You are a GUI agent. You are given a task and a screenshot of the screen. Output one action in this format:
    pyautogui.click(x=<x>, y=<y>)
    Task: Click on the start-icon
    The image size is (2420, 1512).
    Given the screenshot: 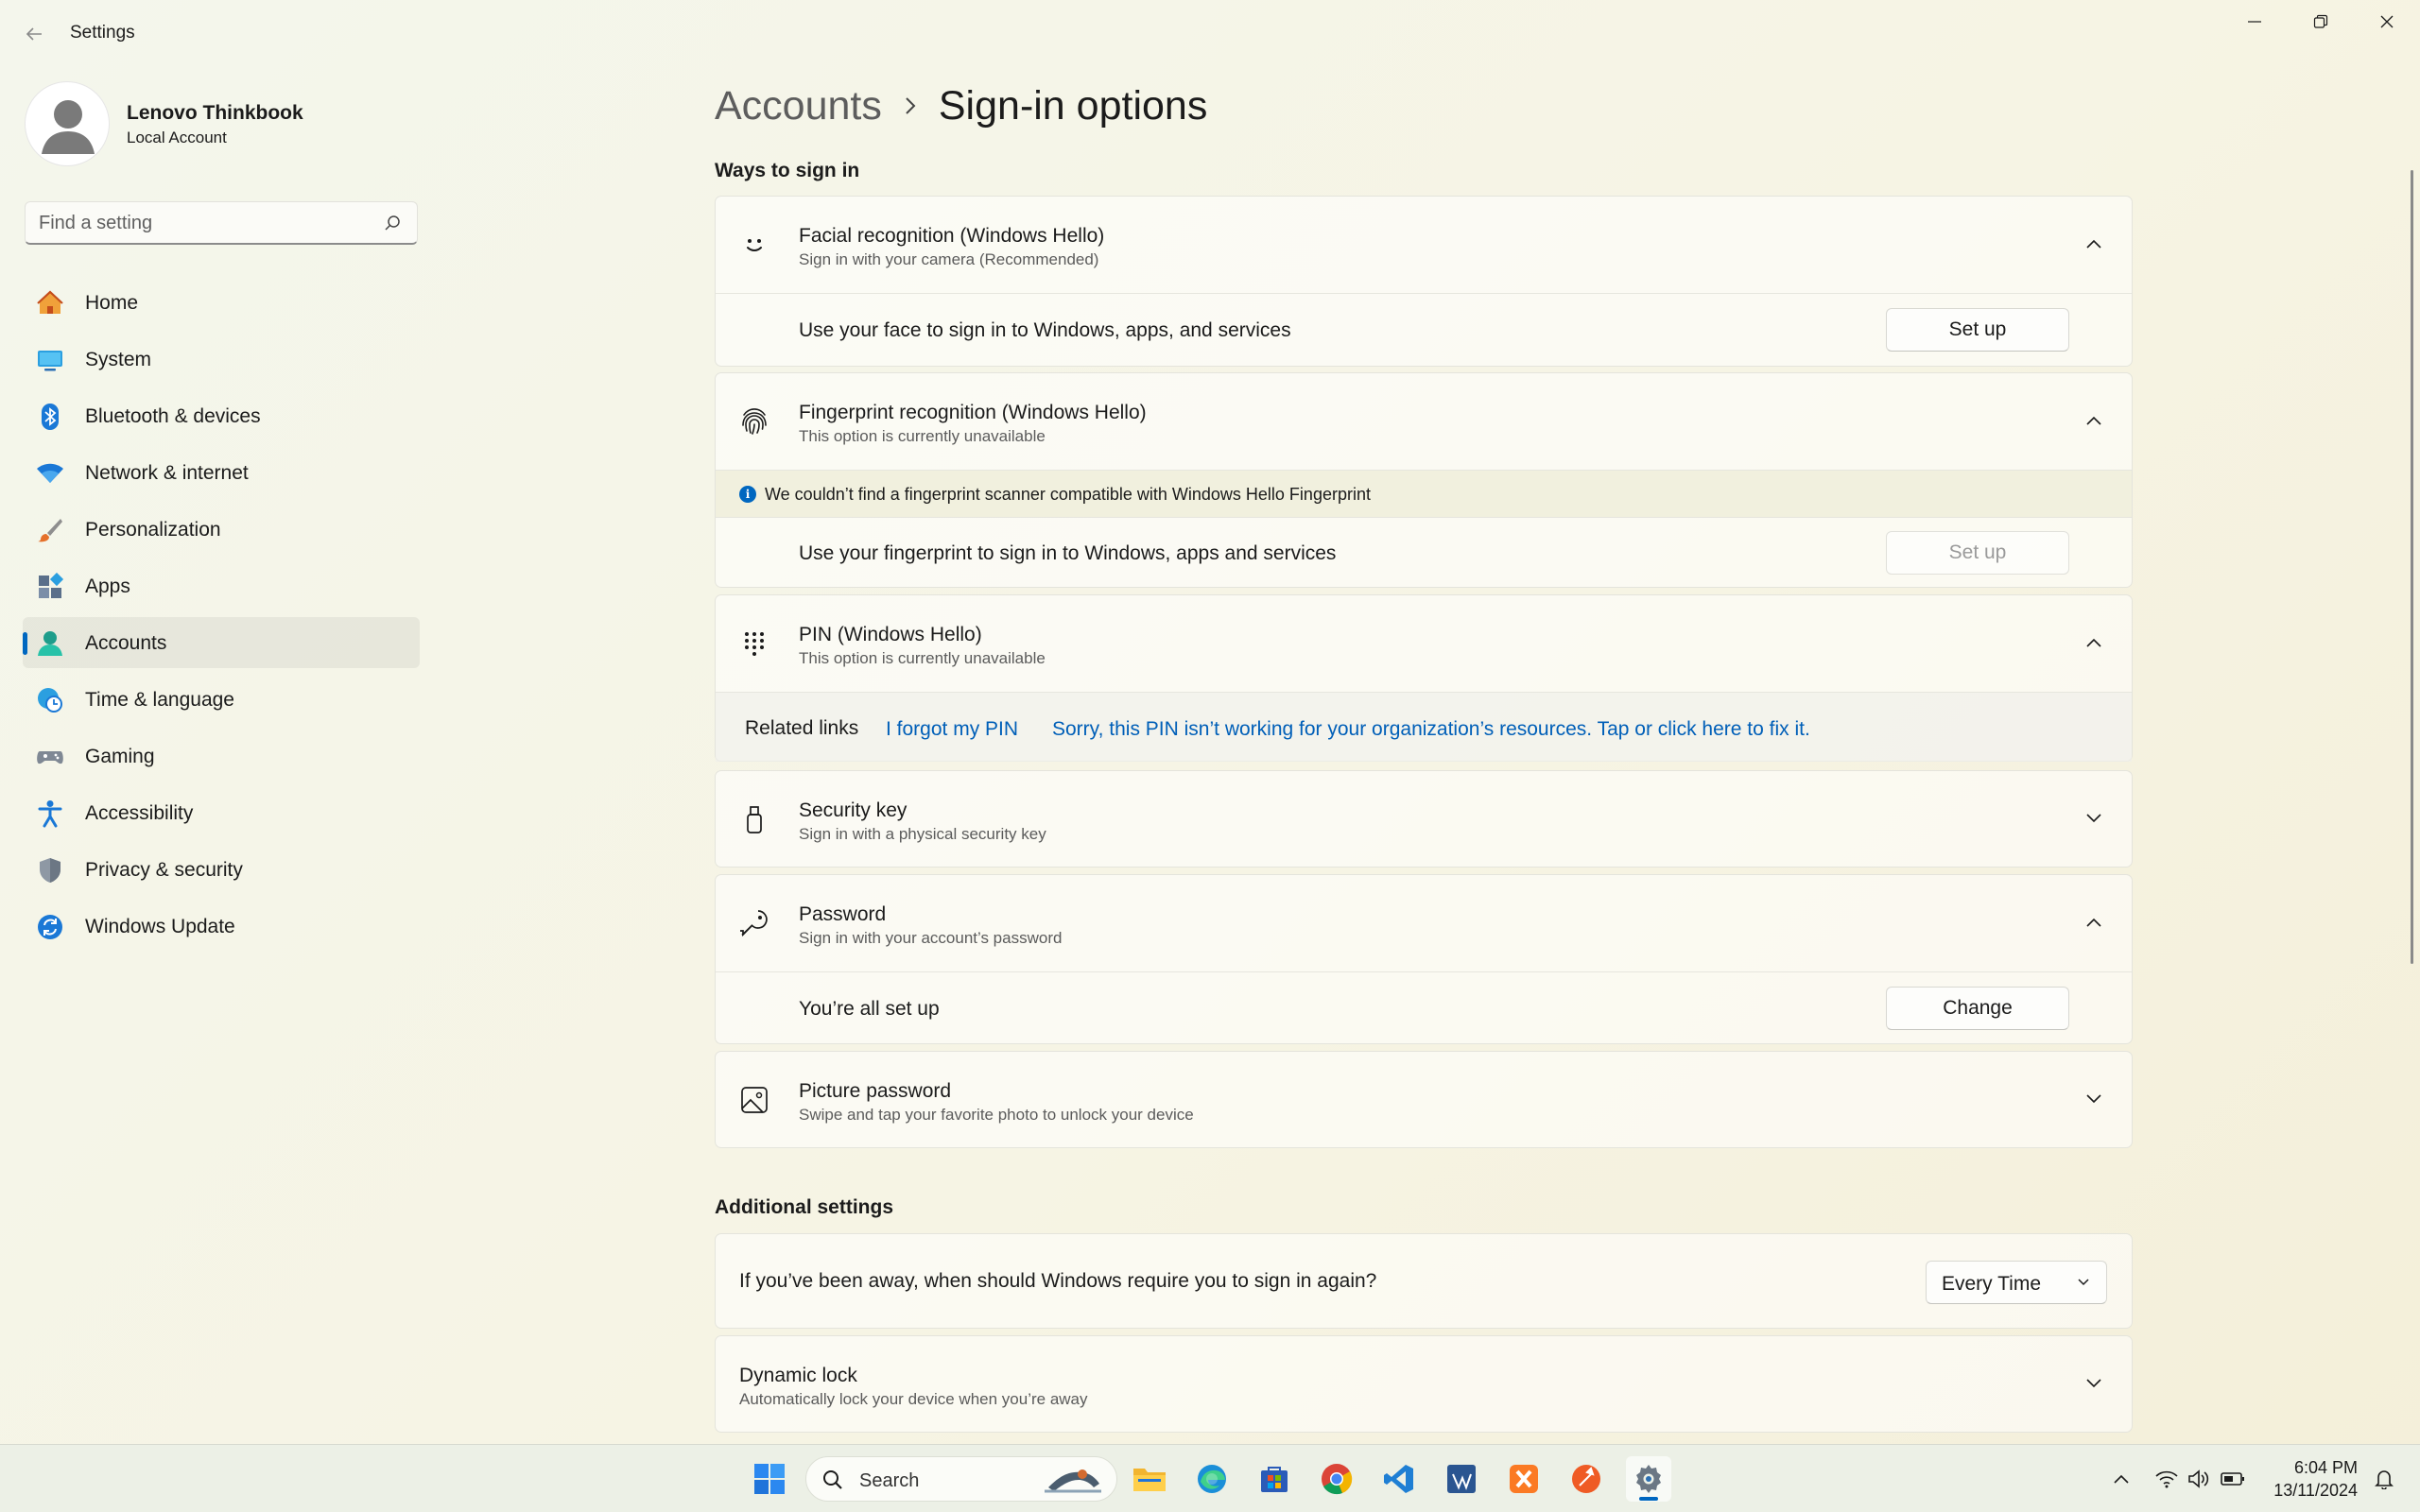 What is the action you would take?
    pyautogui.click(x=769, y=1479)
    